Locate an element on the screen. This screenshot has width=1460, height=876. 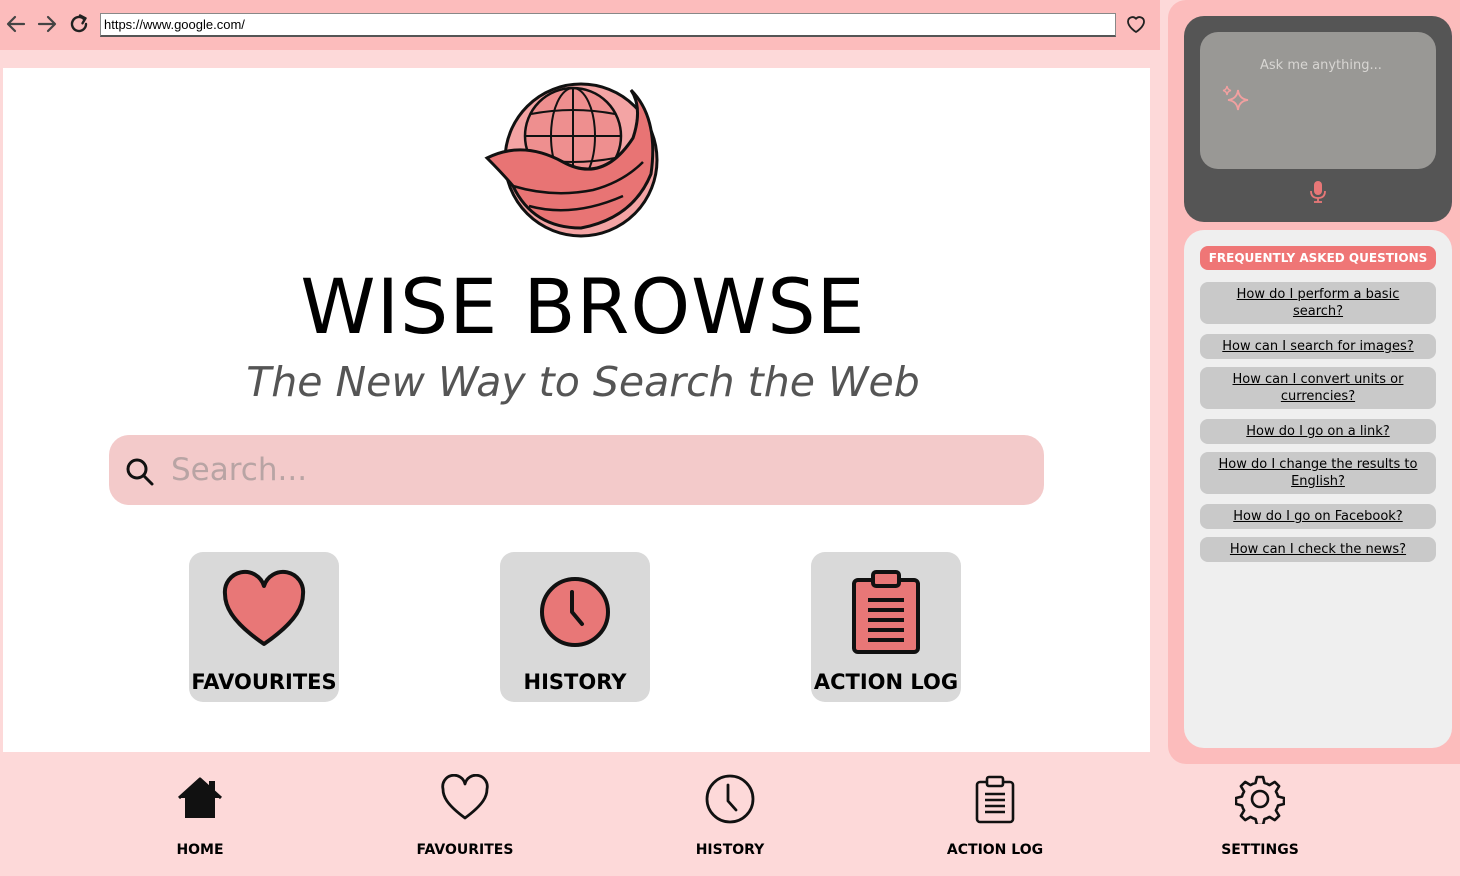
faq-item: How do I go on Facebook? is located at coordinates (1318, 516).